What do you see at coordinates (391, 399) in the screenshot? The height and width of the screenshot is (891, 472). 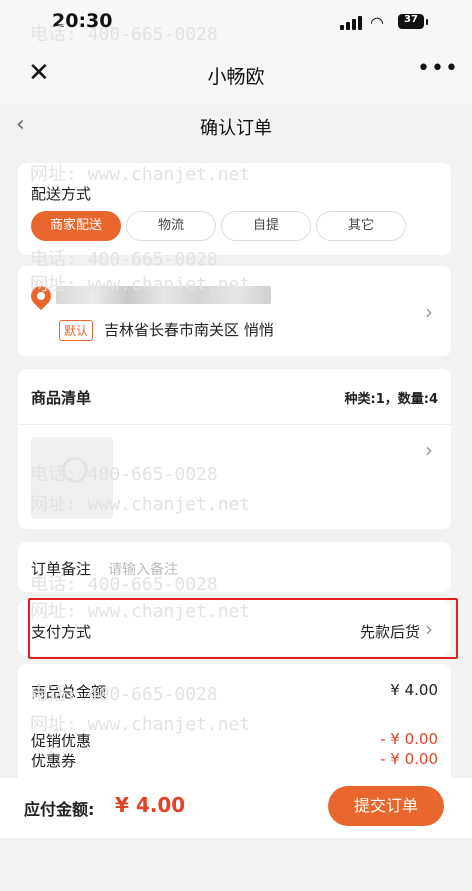 I see `goods-summary: 种类:1，数量:4` at bounding box center [391, 399].